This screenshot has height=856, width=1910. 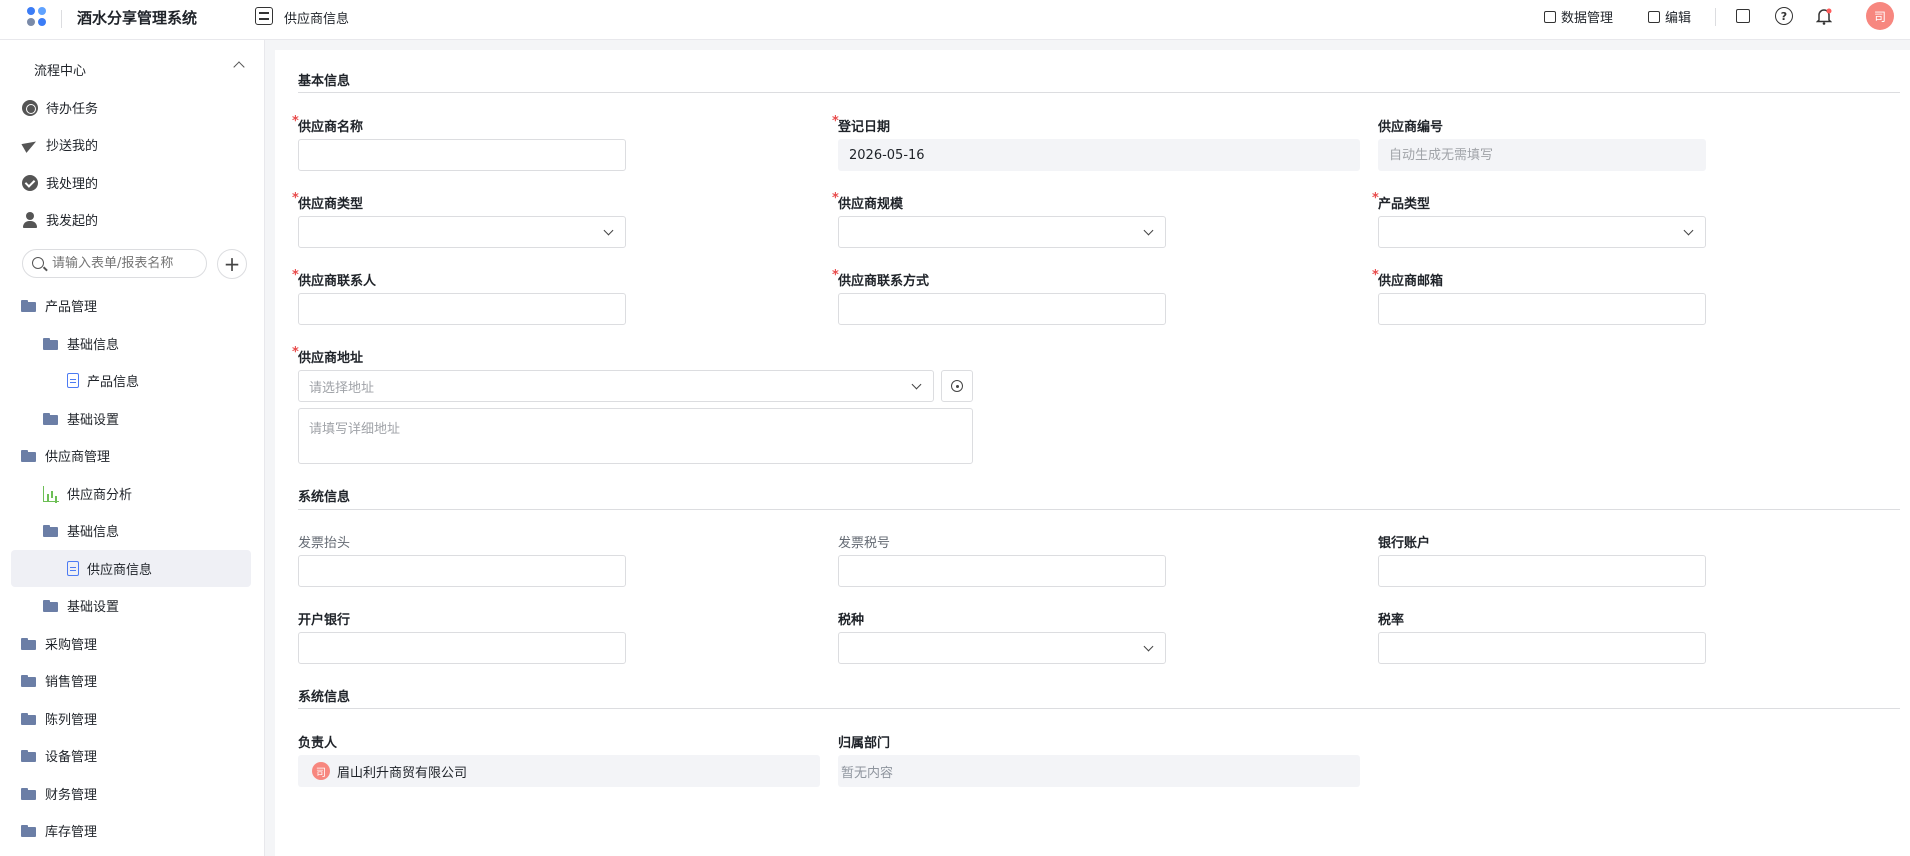 I want to click on sidebar-item-cc: 抄送我的, so click(x=132, y=144).